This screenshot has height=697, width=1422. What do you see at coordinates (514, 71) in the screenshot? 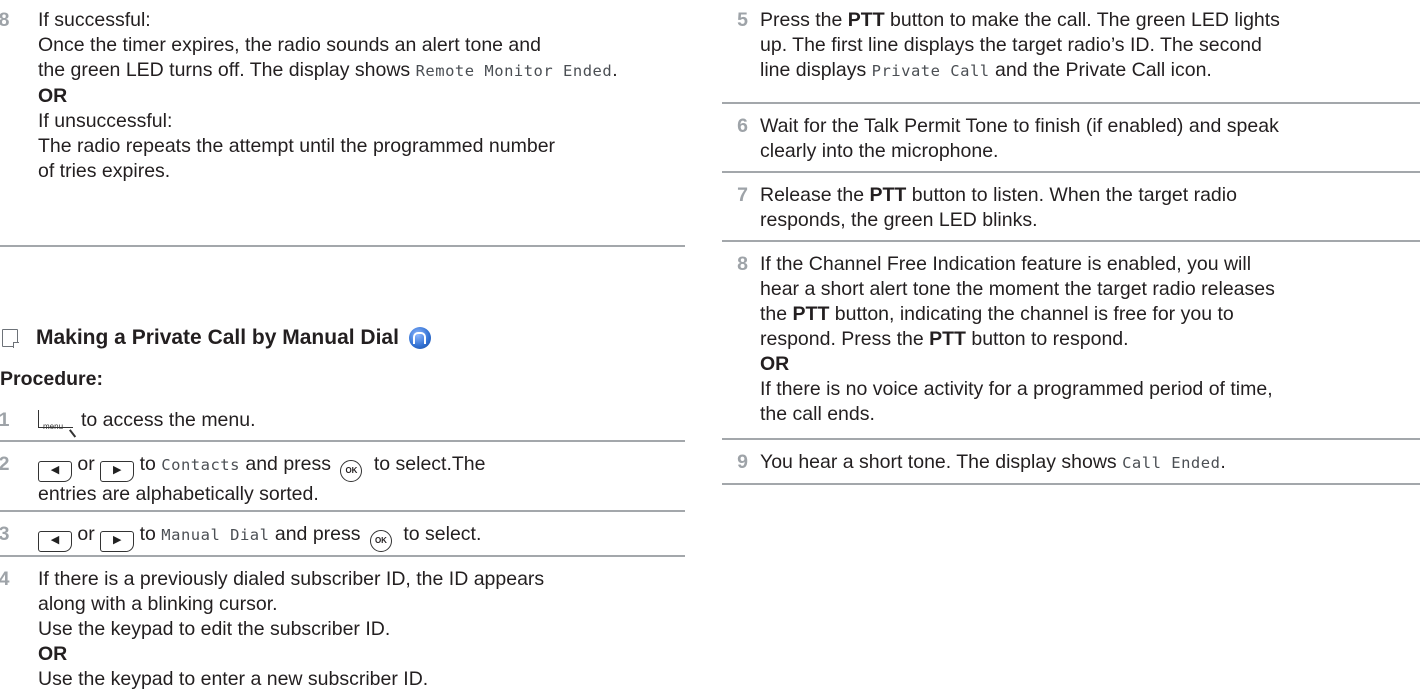
I see `display-text: Remote Monitor Ended` at bounding box center [514, 71].